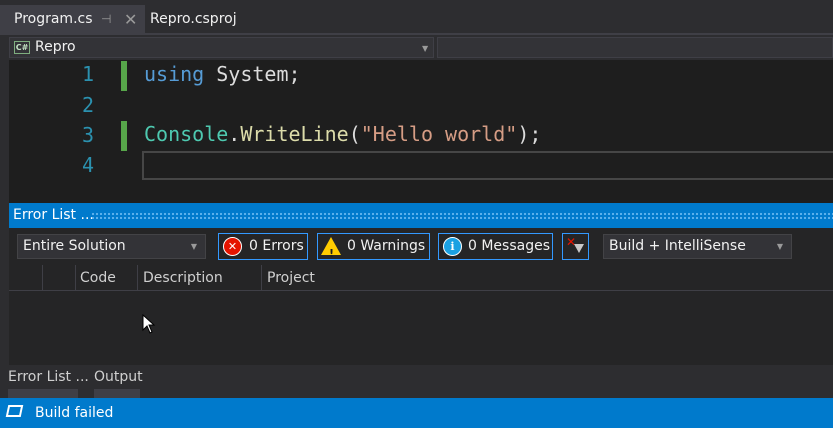 The width and height of the screenshot is (833, 428). Describe the element at coordinates (14, 411) in the screenshot. I see `build-status-icon` at that location.